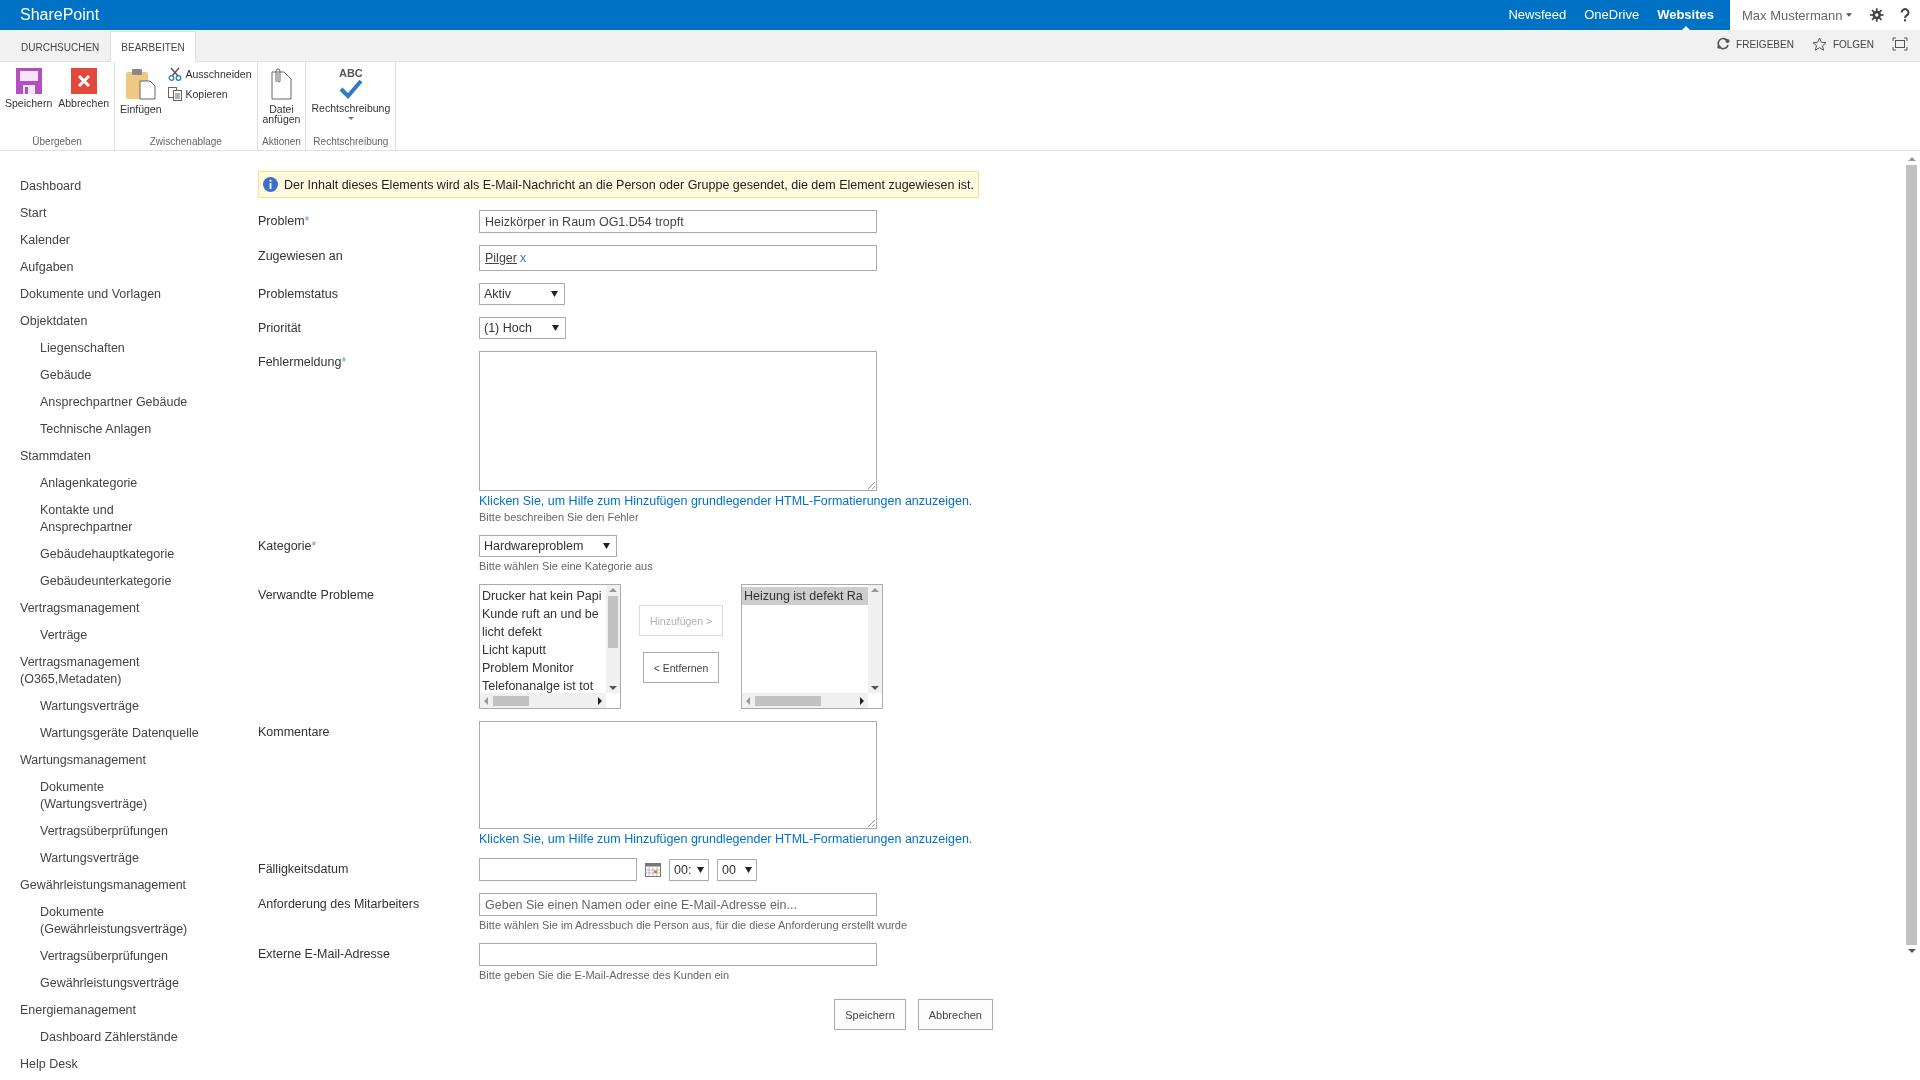 The height and width of the screenshot is (1080, 1920). What do you see at coordinates (132, 985) in the screenshot?
I see `nav-link: Gewährleistungsverträge` at bounding box center [132, 985].